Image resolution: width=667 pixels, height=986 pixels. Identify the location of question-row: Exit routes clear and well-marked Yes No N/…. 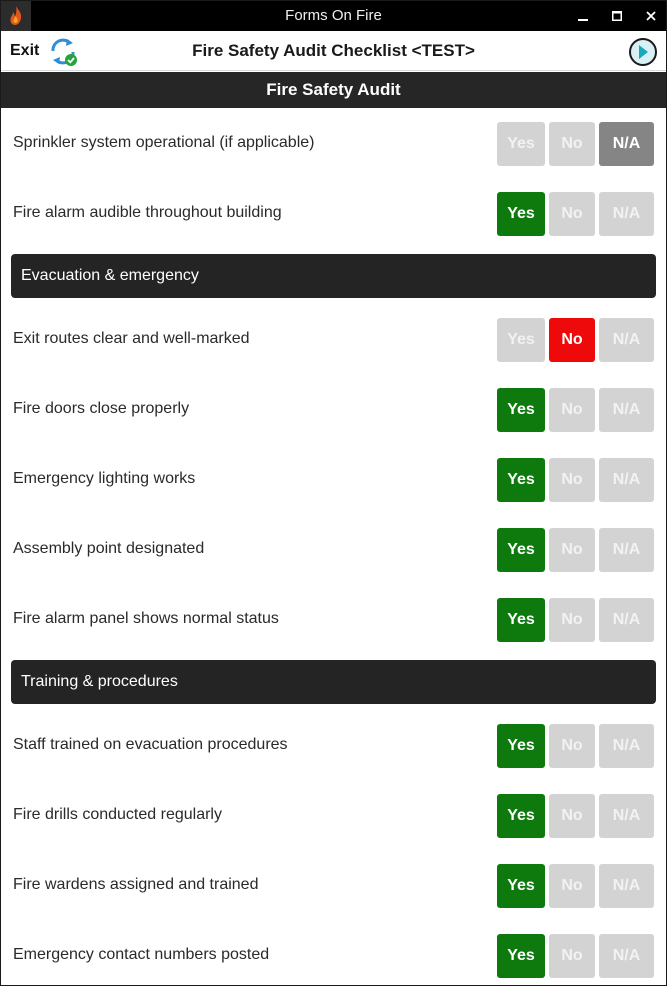
(333, 339).